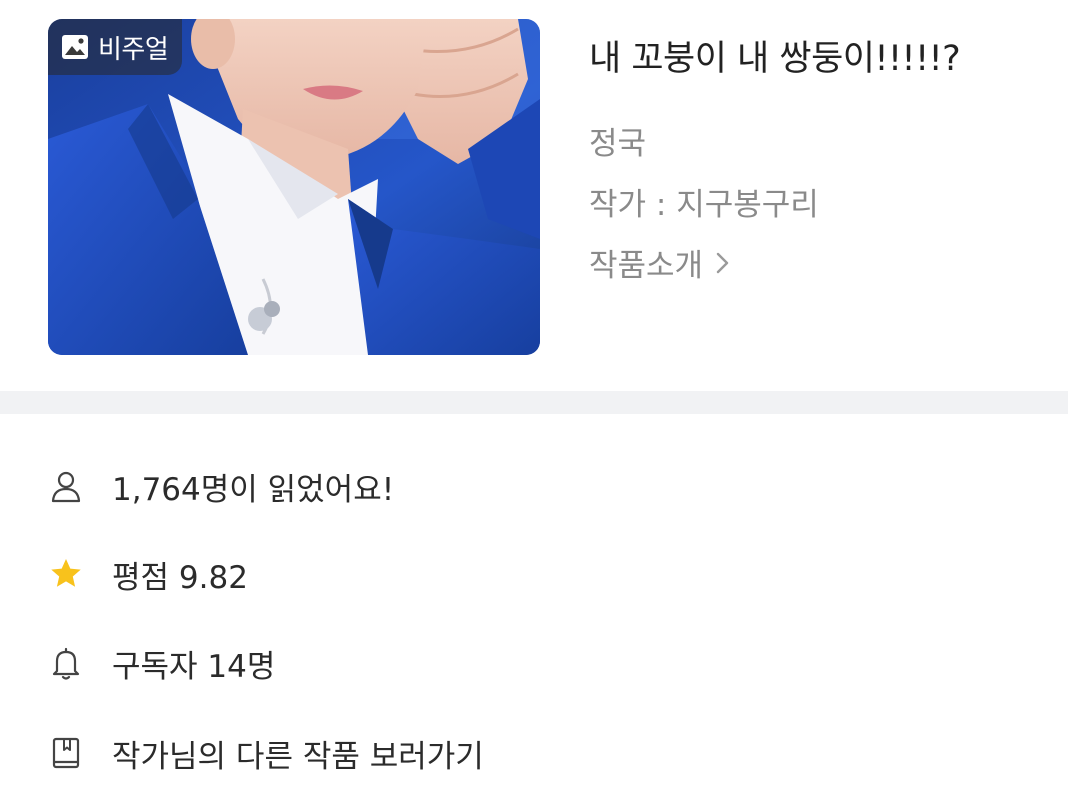  I want to click on book-icon, so click(66, 753).